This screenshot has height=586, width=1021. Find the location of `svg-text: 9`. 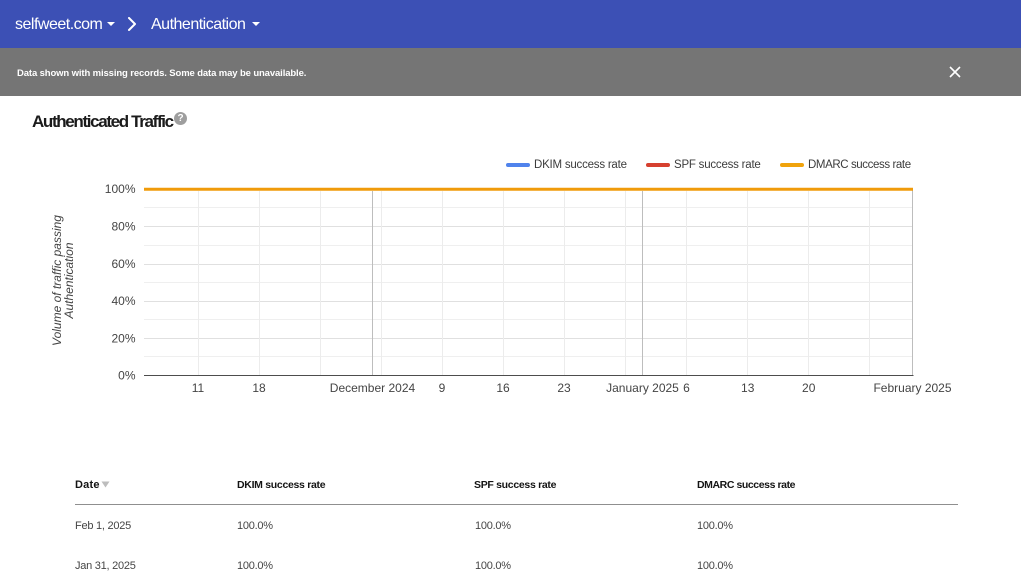

svg-text: 9 is located at coordinates (442, 388).